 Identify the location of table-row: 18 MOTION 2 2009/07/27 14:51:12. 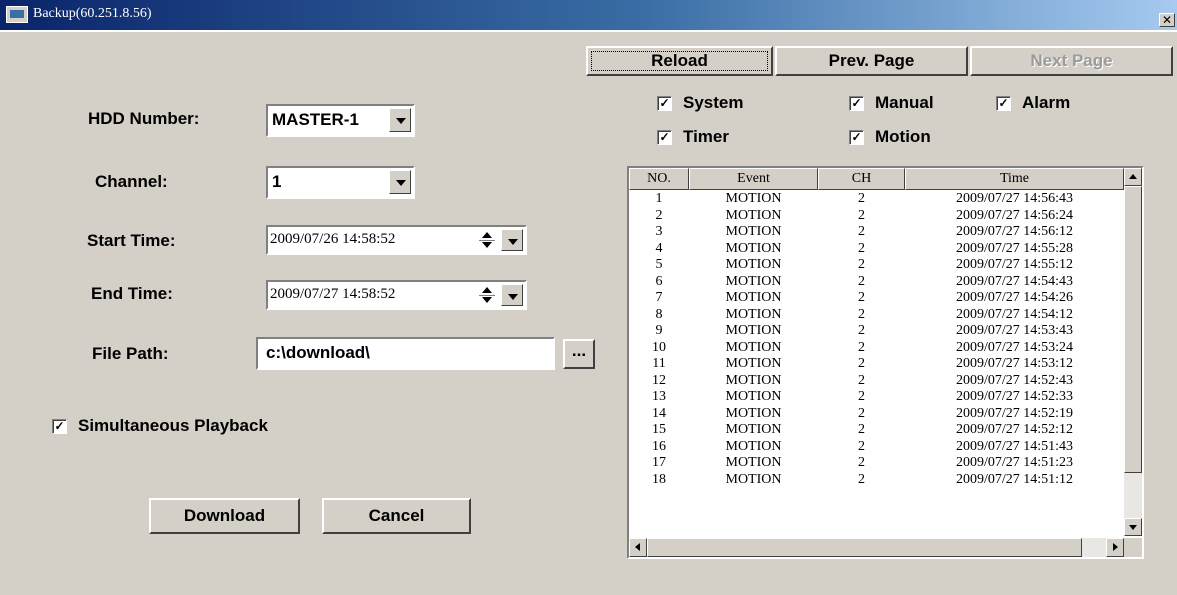
(877, 480).